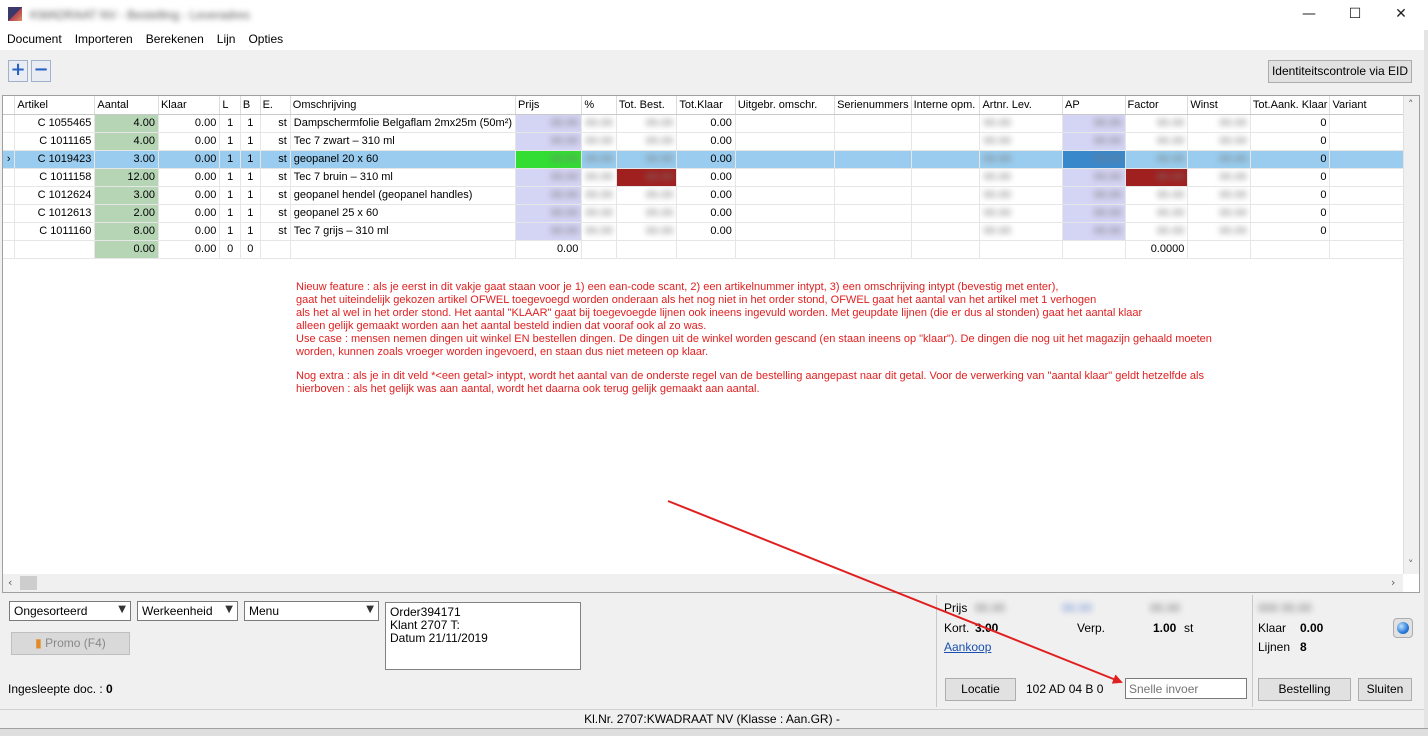  I want to click on cell-artikel, so click(55, 249).